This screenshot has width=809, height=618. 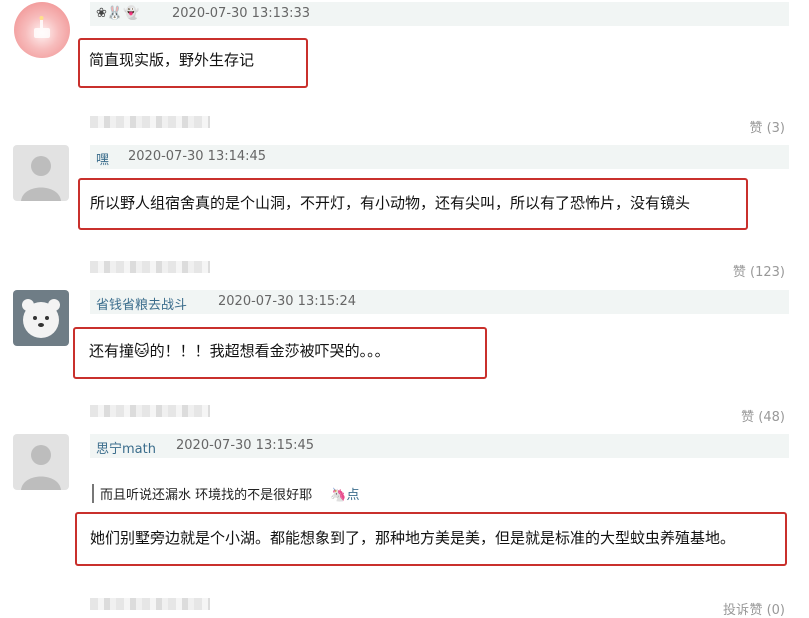 I want to click on like-button: 赞 (123), so click(x=759, y=270).